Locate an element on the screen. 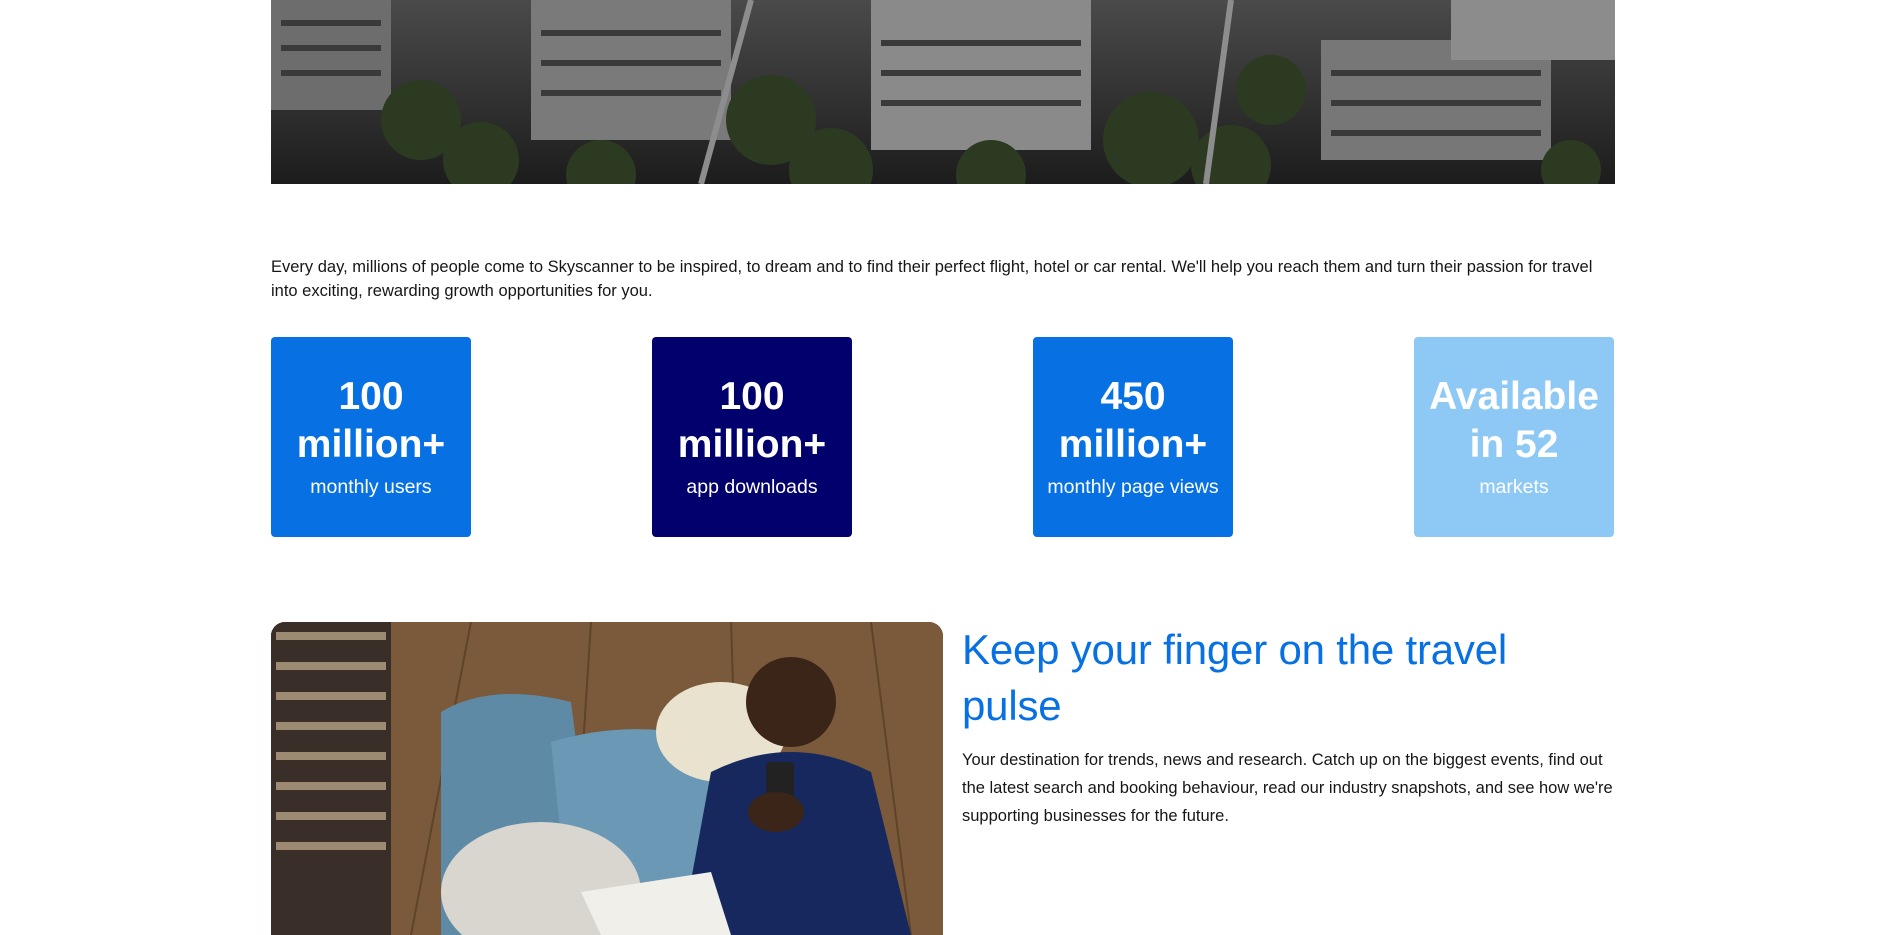 The height and width of the screenshot is (935, 1890). hero-city-image is located at coordinates (943, 92).